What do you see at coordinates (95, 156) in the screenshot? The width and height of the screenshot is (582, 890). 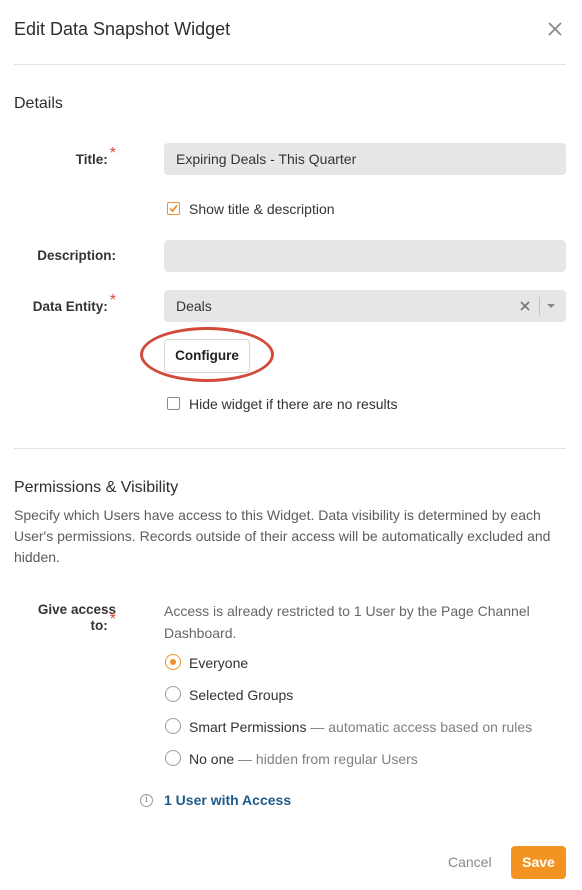 I see `title-label: Title: *` at bounding box center [95, 156].